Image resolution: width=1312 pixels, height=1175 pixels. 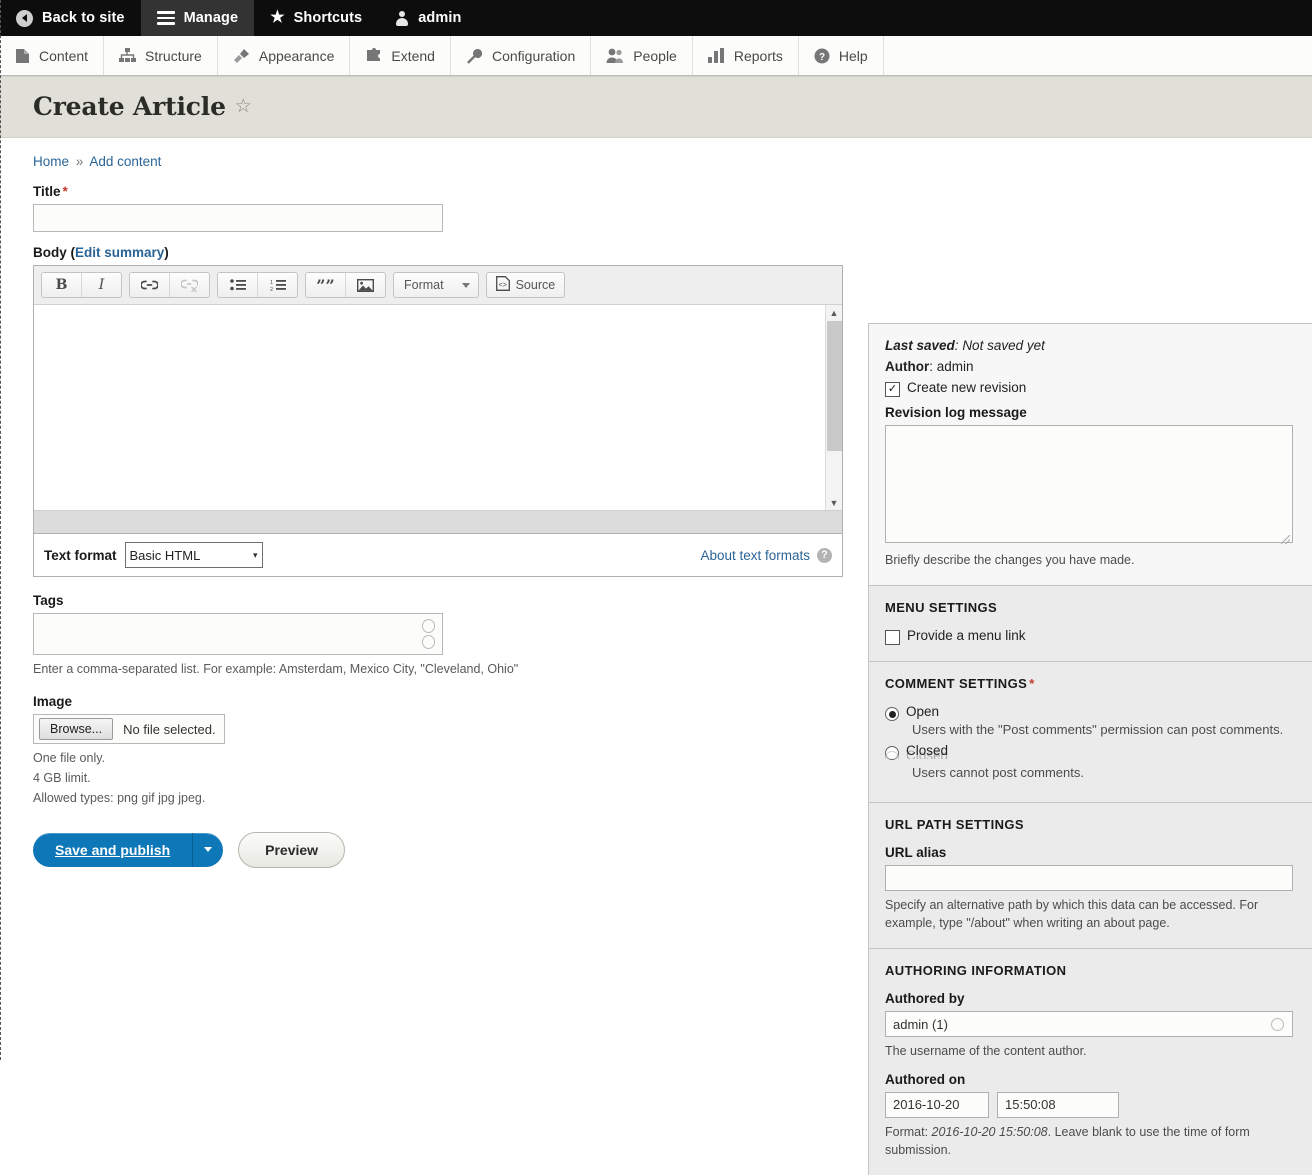 I want to click on user-account-tab: admin, so click(x=427, y=18).